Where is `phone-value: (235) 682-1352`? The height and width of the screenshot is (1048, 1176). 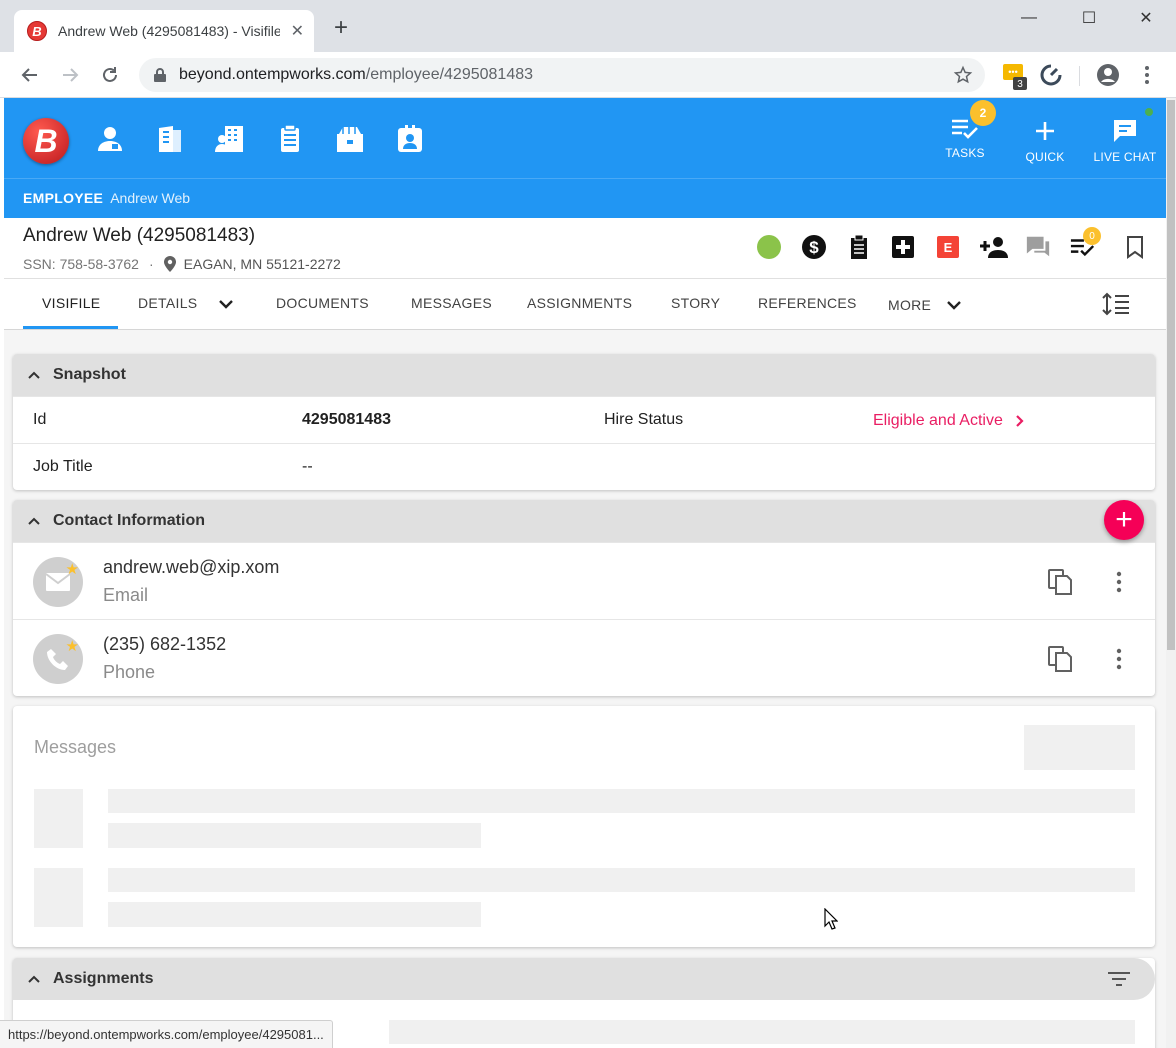
phone-value: (235) 682-1352 is located at coordinates (165, 644).